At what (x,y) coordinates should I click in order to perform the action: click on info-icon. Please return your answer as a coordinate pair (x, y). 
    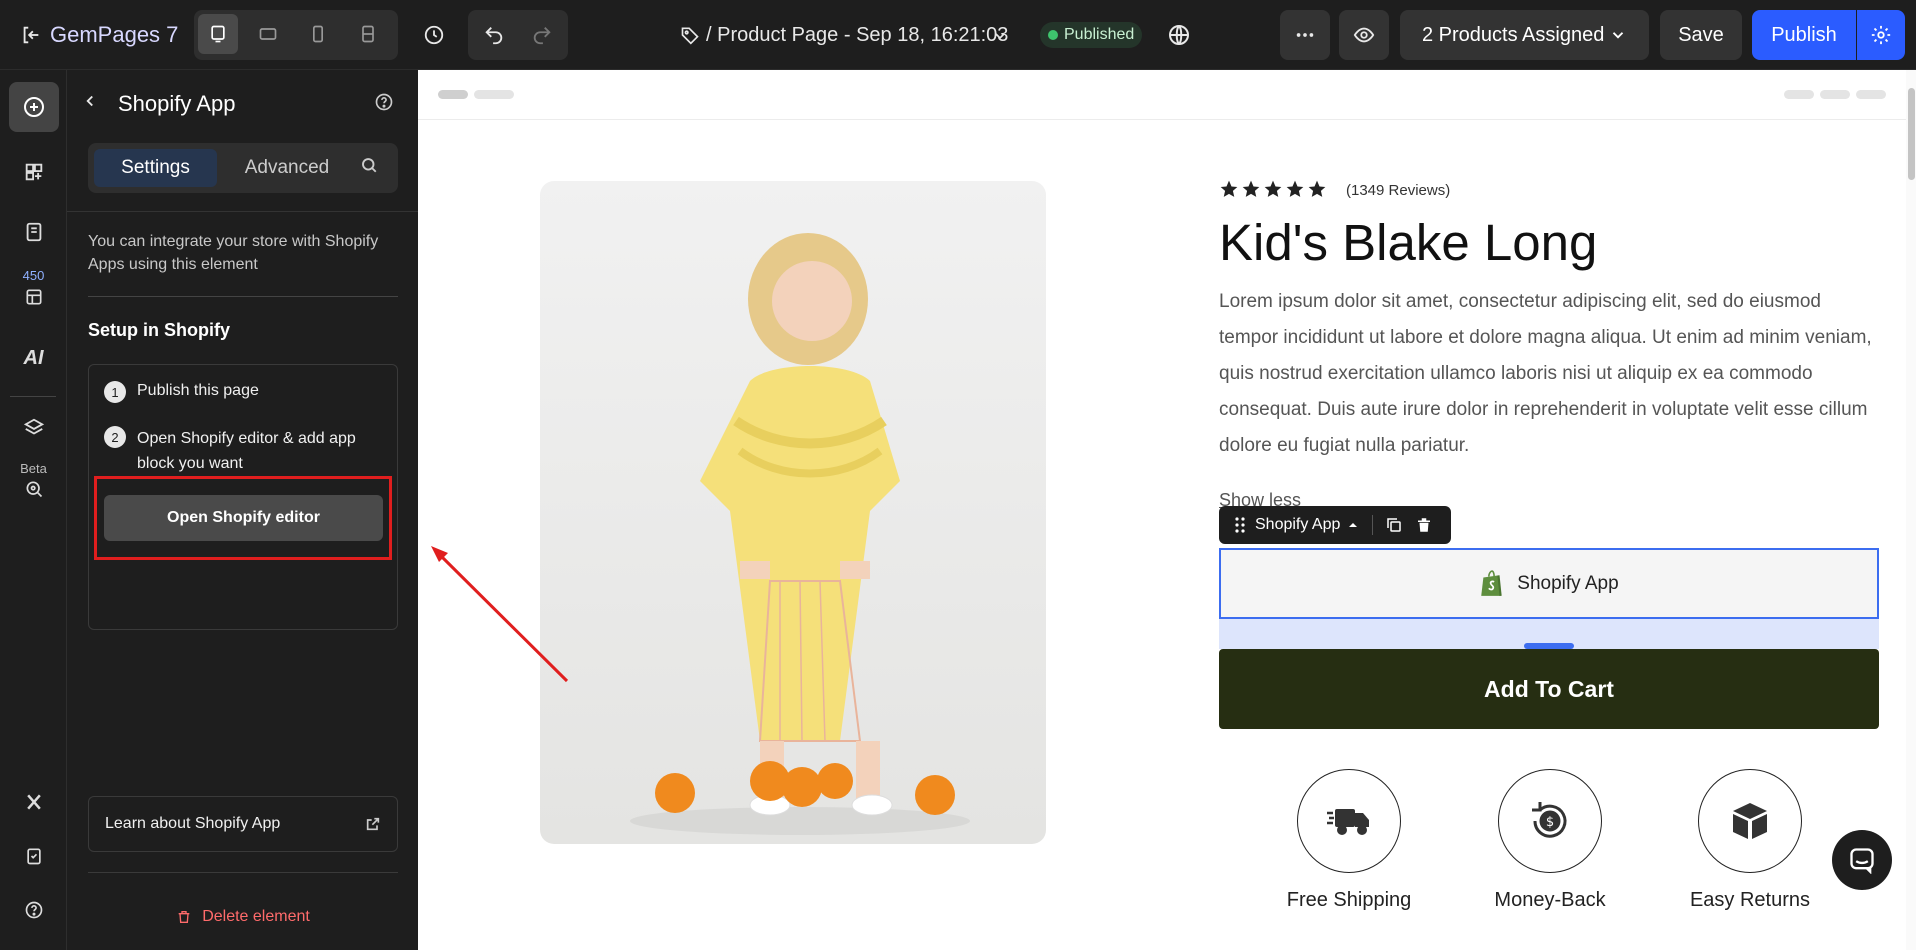
    Looking at the image, I should click on (386, 104).